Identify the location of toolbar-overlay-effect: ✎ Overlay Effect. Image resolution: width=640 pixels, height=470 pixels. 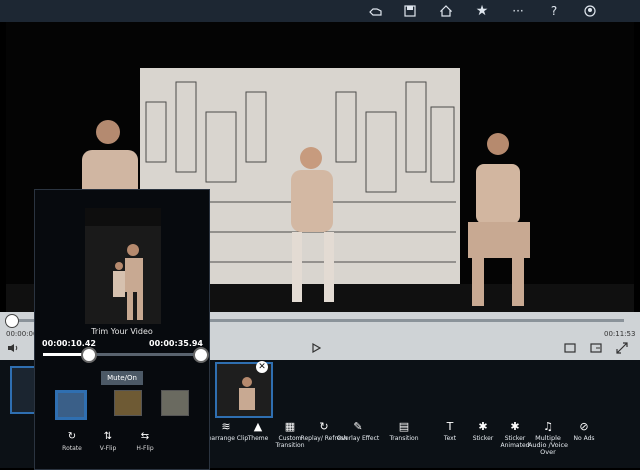
(358, 431).